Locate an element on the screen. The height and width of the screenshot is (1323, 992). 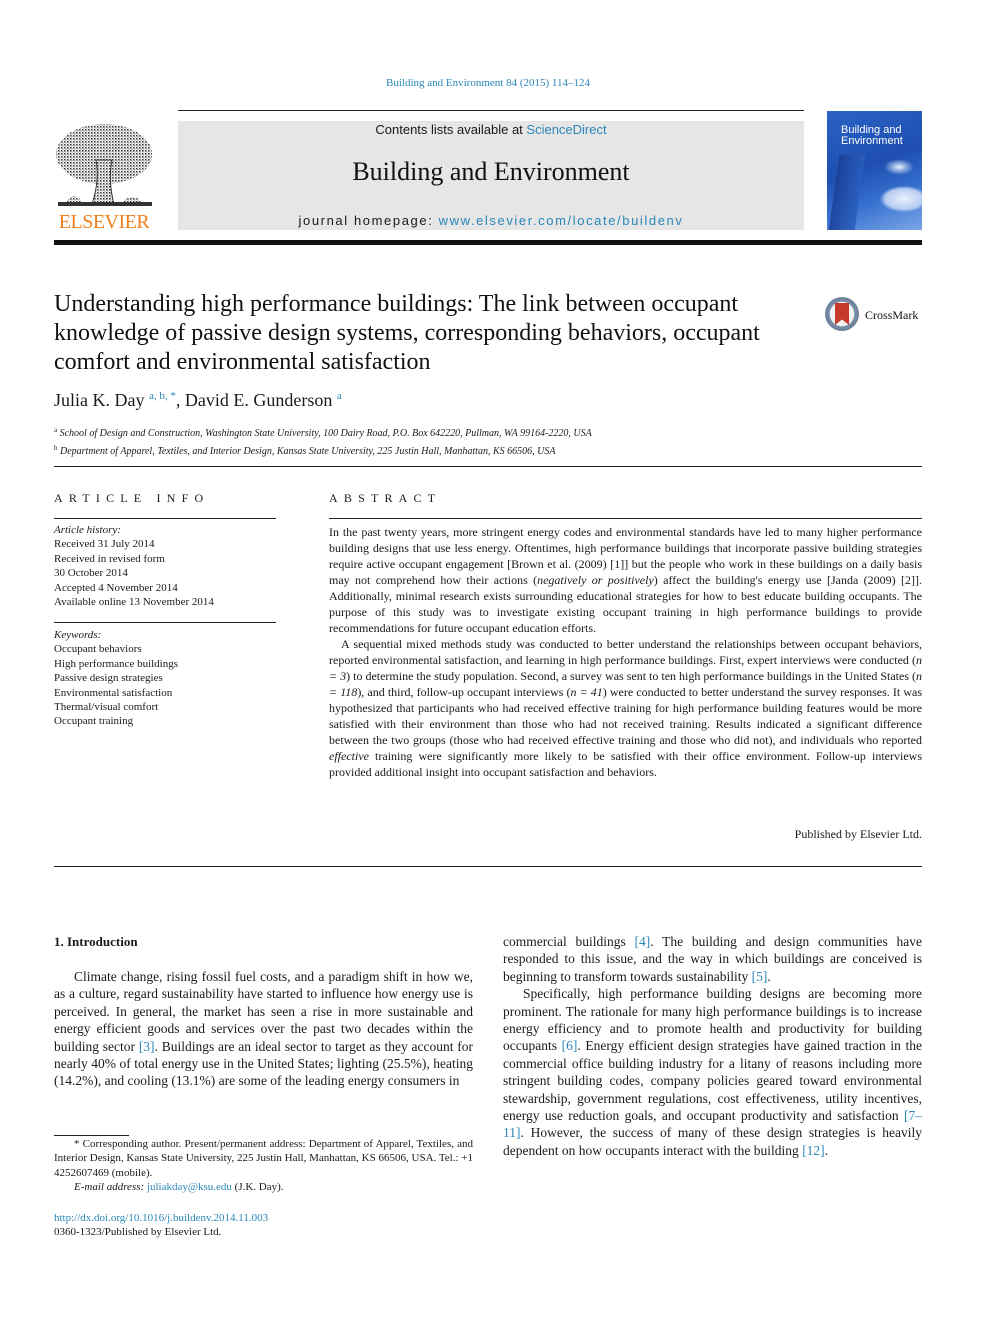
keyword-item: Occupant behaviors is located at coordinates (98, 649).